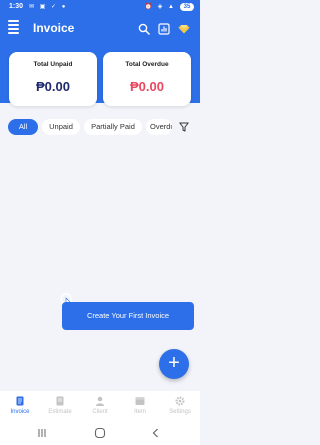 The height and width of the screenshot is (445, 320). Describe the element at coordinates (159, 127) in the screenshot. I see `tab-overdue: Overdue` at that location.